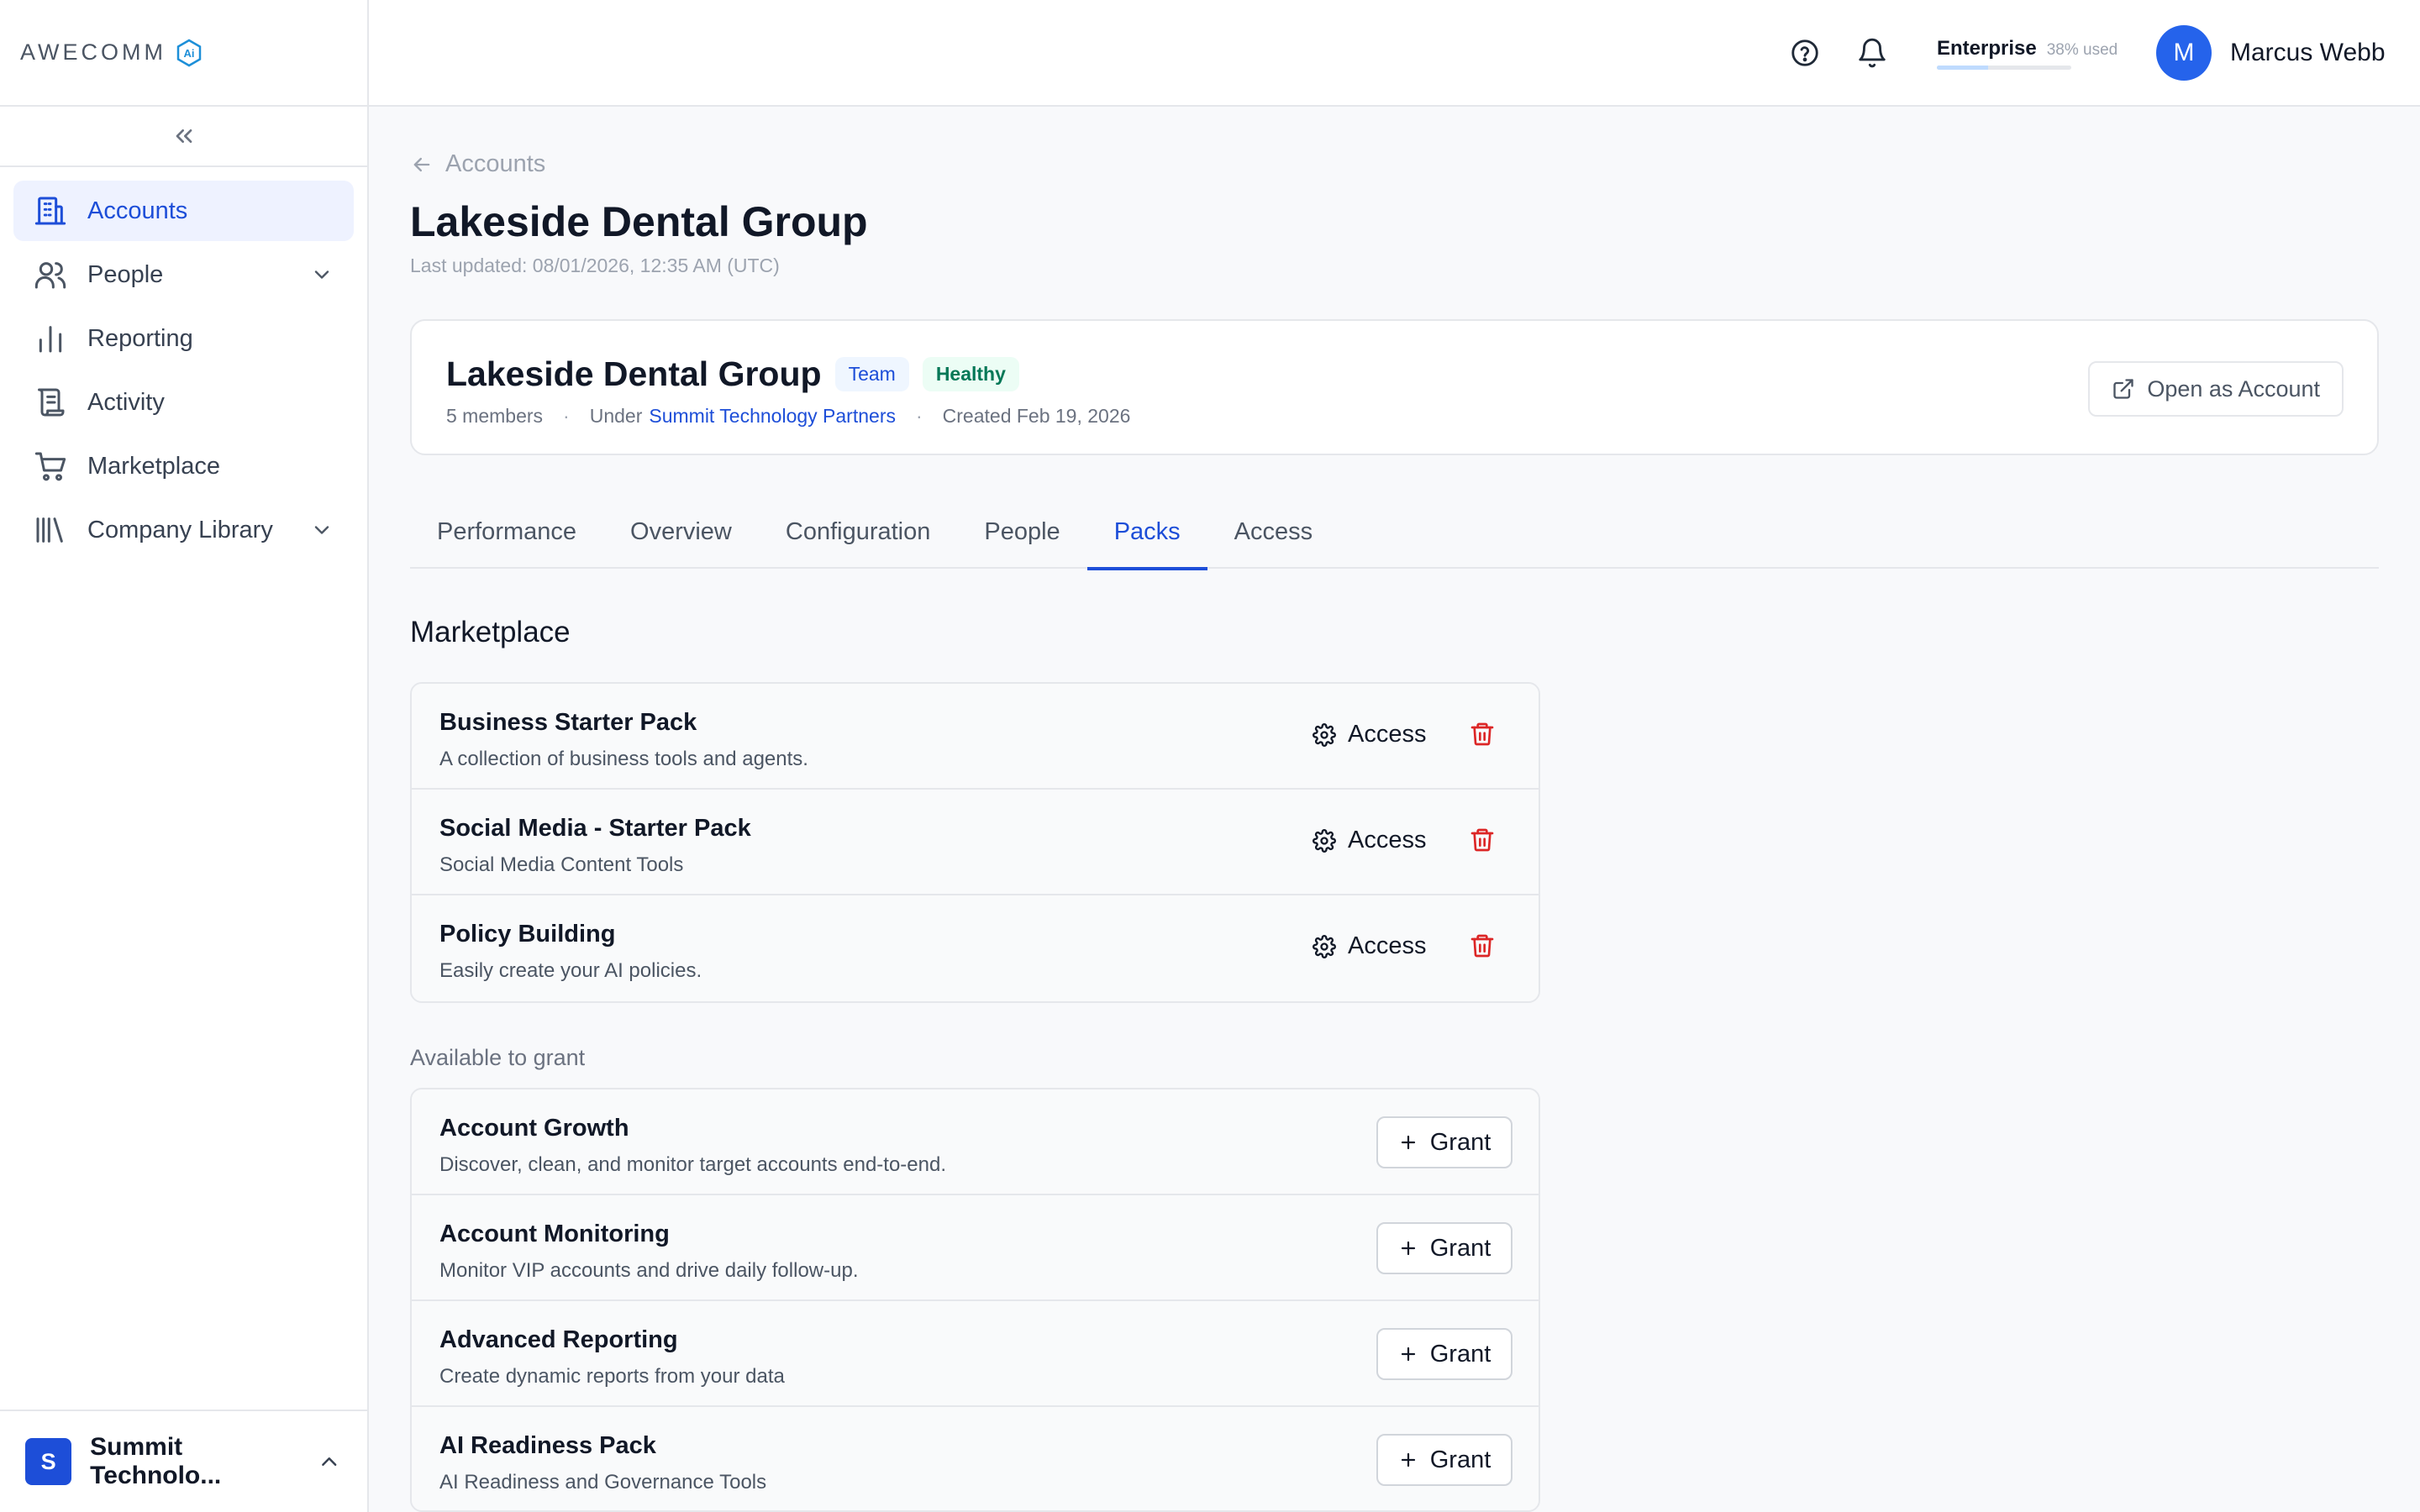 This screenshot has height=1512, width=2420. Describe the element at coordinates (561, 864) in the screenshot. I see `pack-description: Social Media Content Tools` at that location.